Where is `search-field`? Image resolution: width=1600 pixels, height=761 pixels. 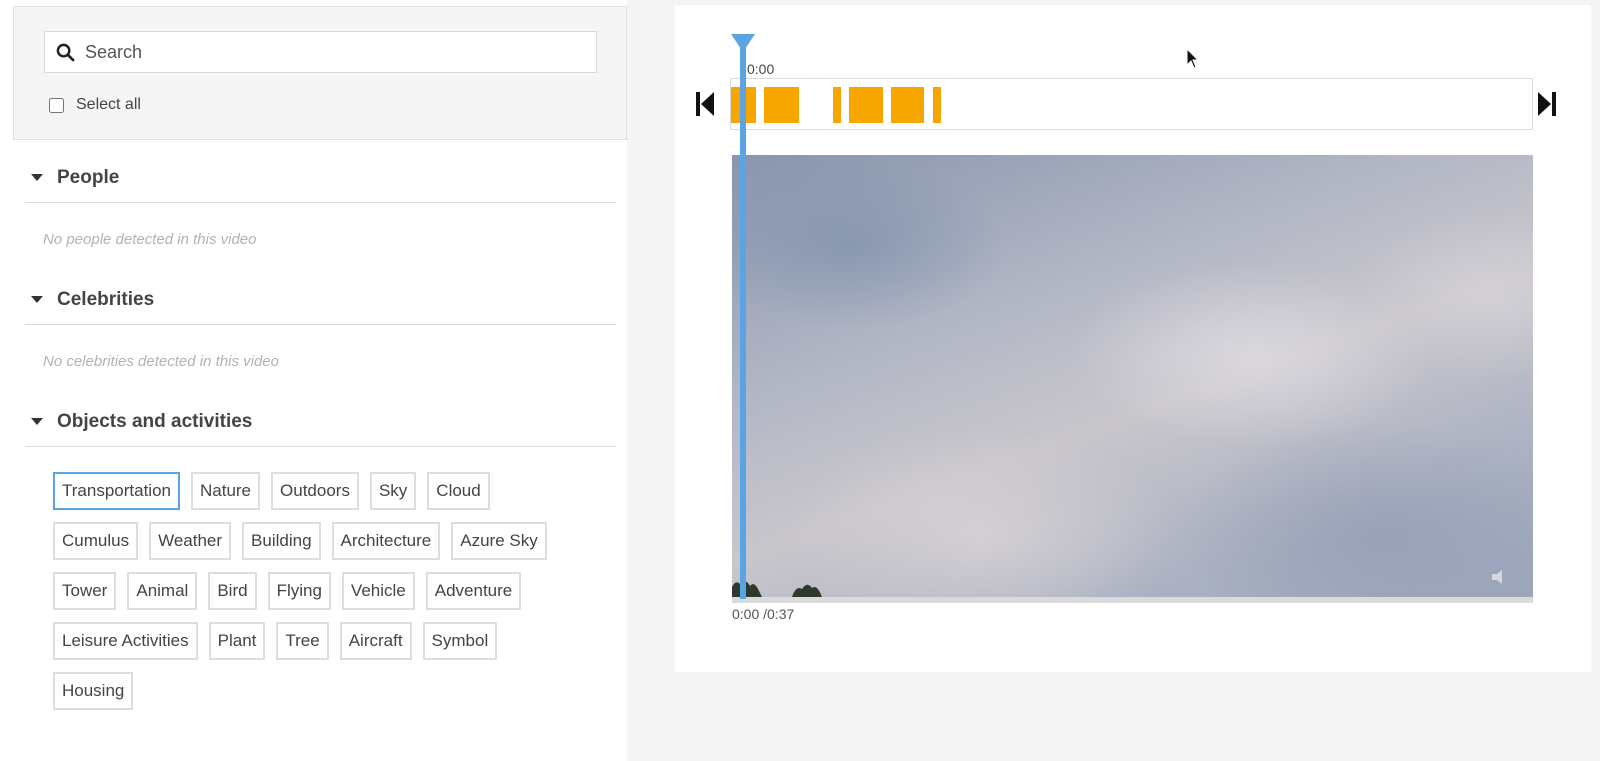 search-field is located at coordinates (320, 52).